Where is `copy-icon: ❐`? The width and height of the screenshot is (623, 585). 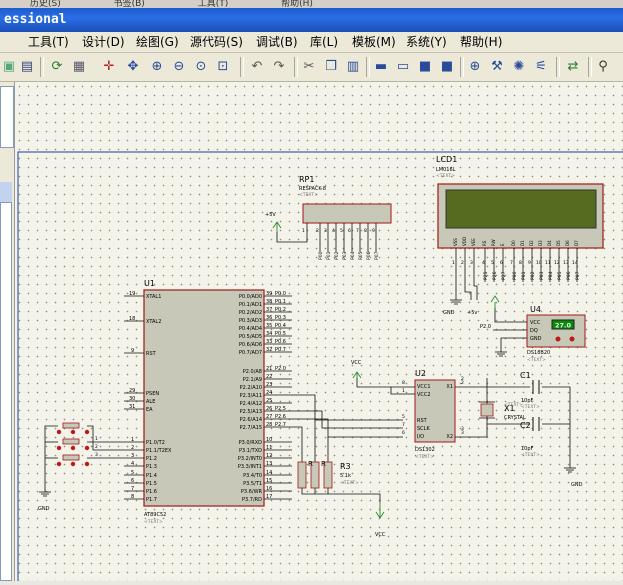
copy-icon: ❐ is located at coordinates (331, 67).